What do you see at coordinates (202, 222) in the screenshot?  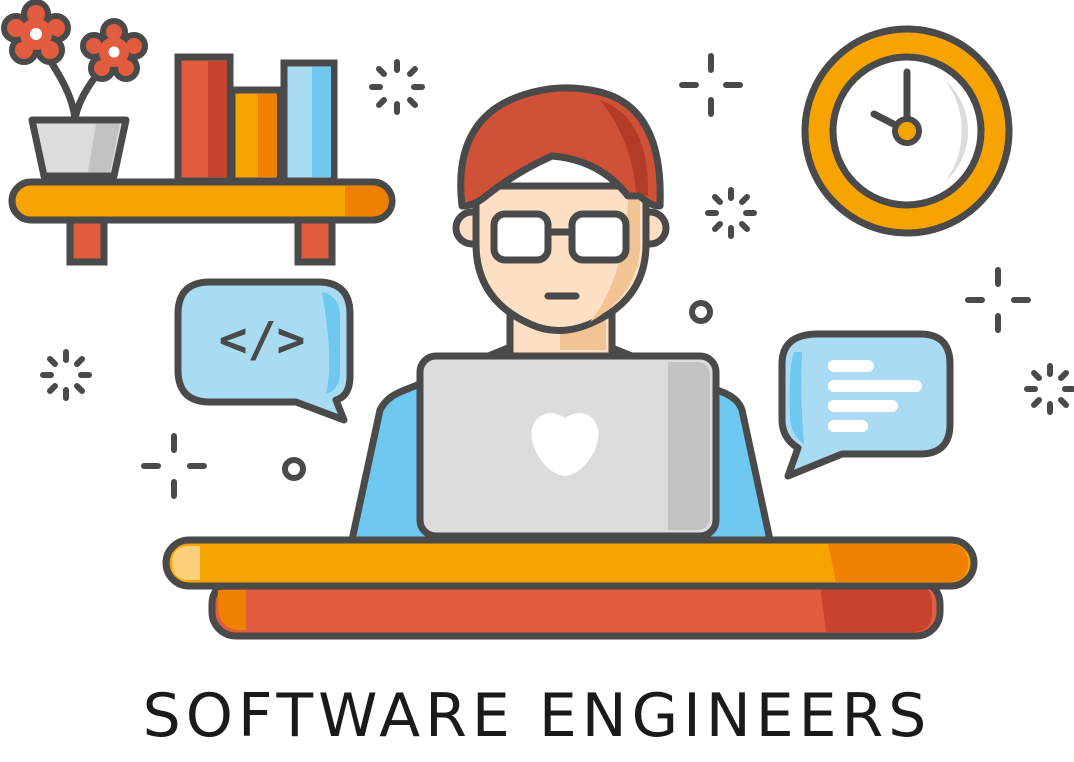 I see `wall-shelf-icon` at bounding box center [202, 222].